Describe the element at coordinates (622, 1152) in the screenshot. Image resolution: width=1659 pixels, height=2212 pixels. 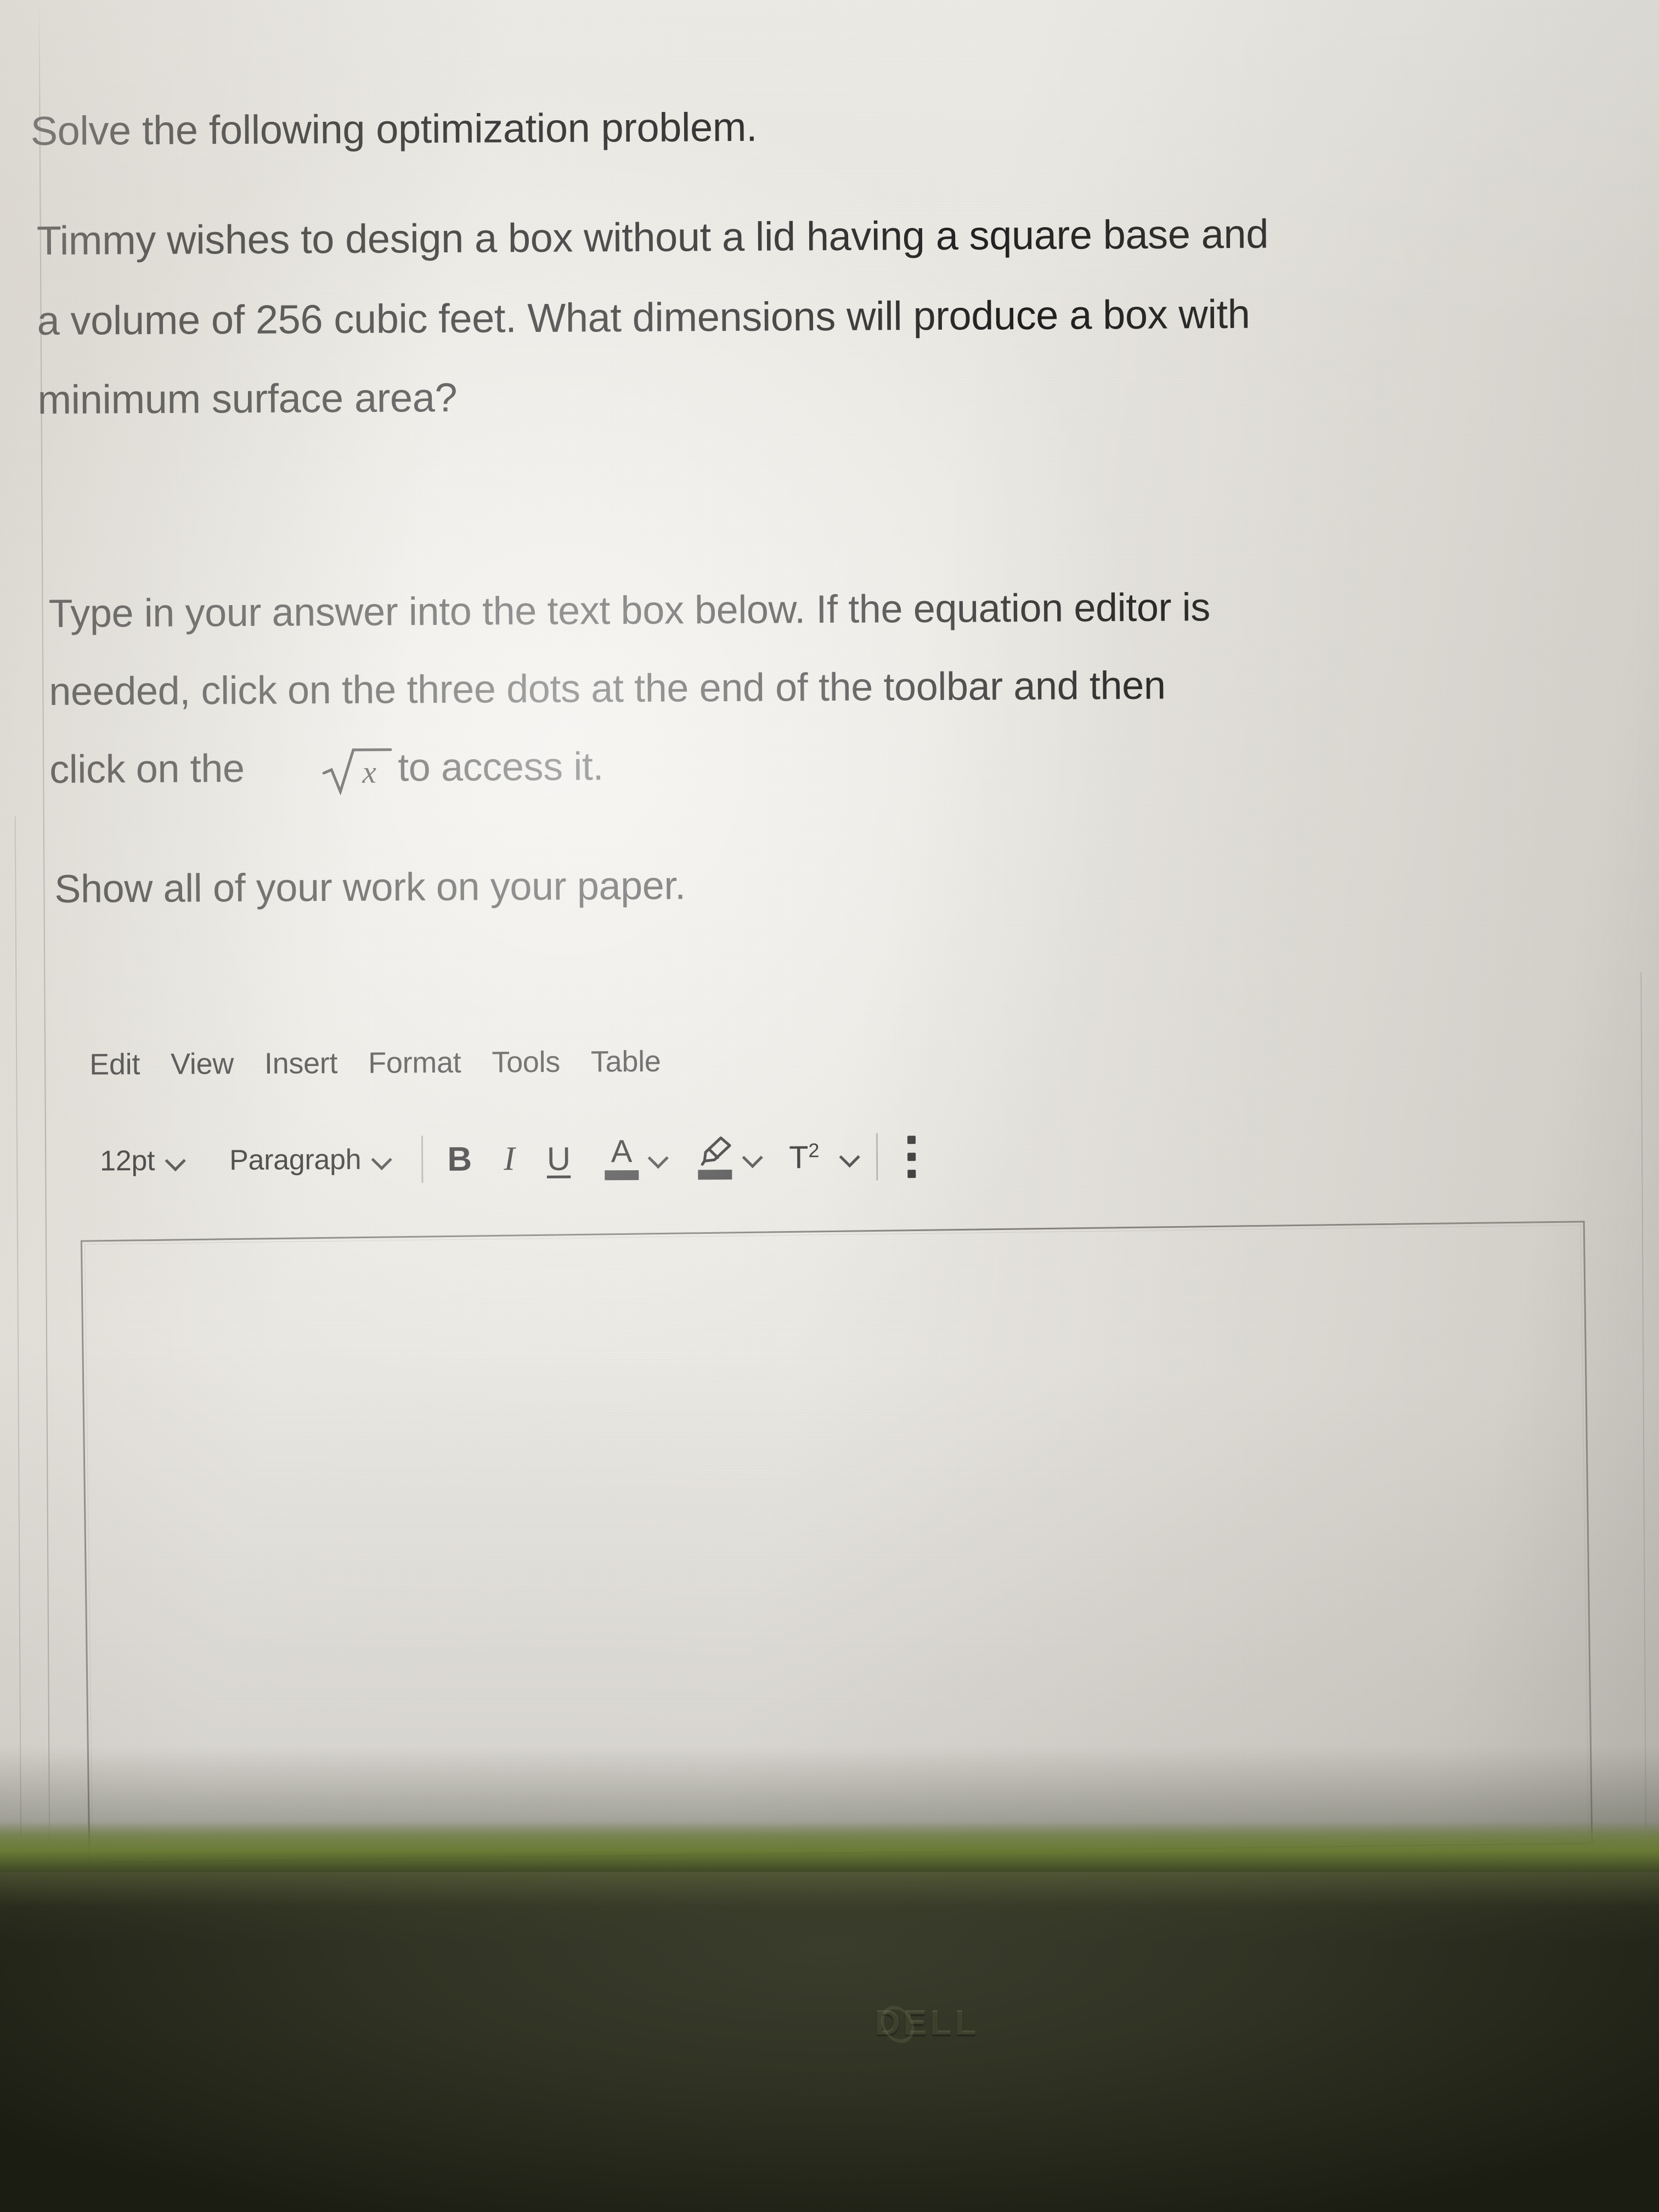
I see `text-color-letter: A` at that location.